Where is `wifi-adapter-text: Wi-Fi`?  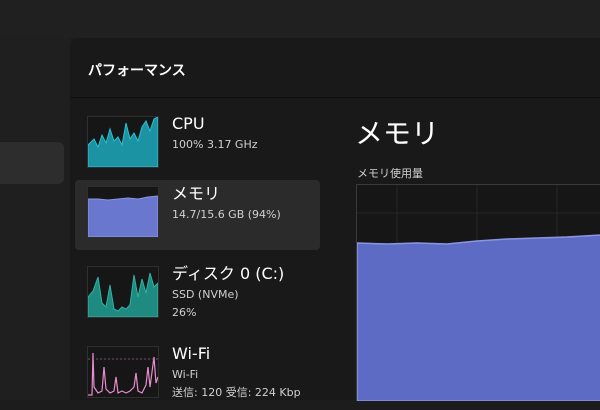 wifi-adapter-text: Wi-Fi is located at coordinates (185, 374).